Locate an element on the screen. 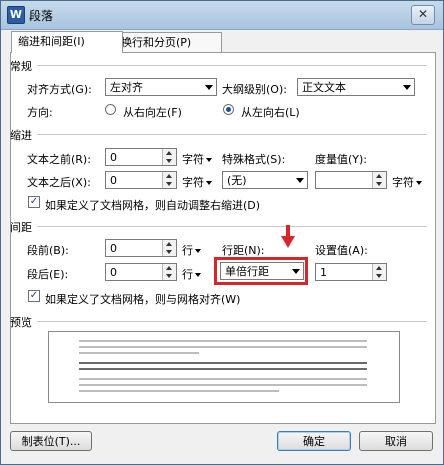  line-spacing-label: 行距(N): is located at coordinates (243, 250).